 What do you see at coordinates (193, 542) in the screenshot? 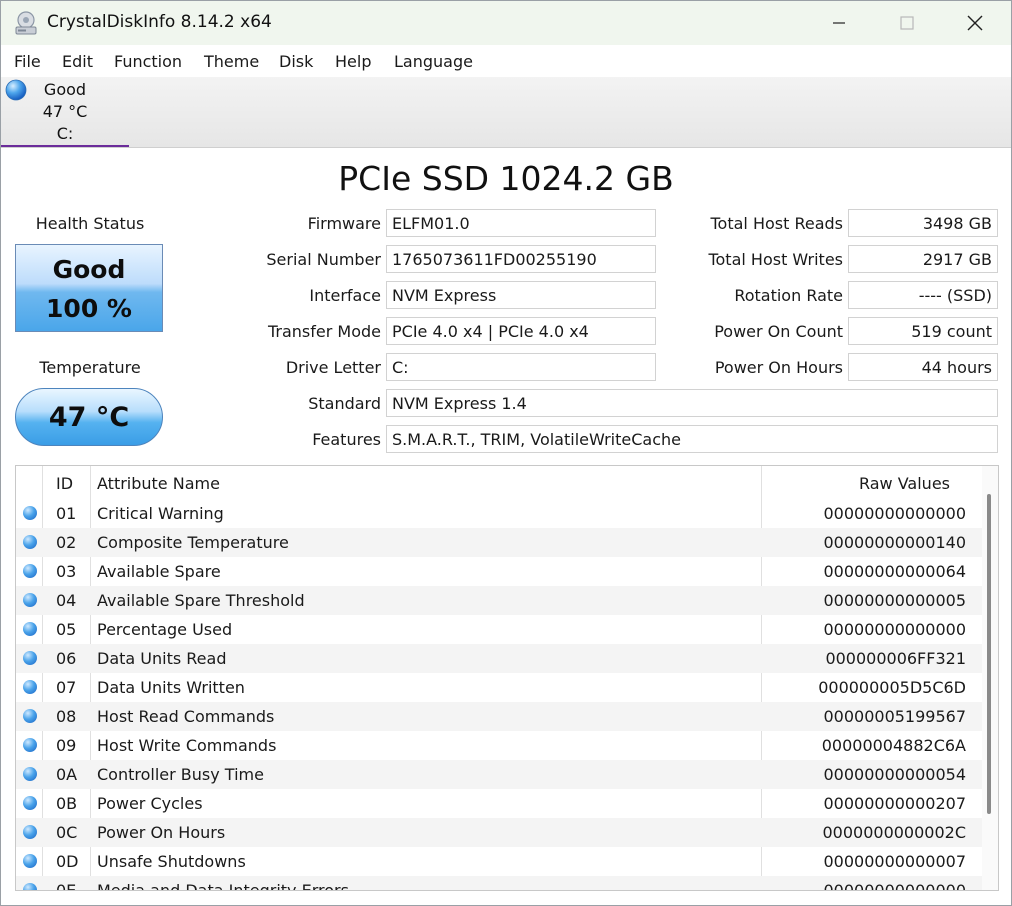
I see `attr-name: Composite Temperature` at bounding box center [193, 542].